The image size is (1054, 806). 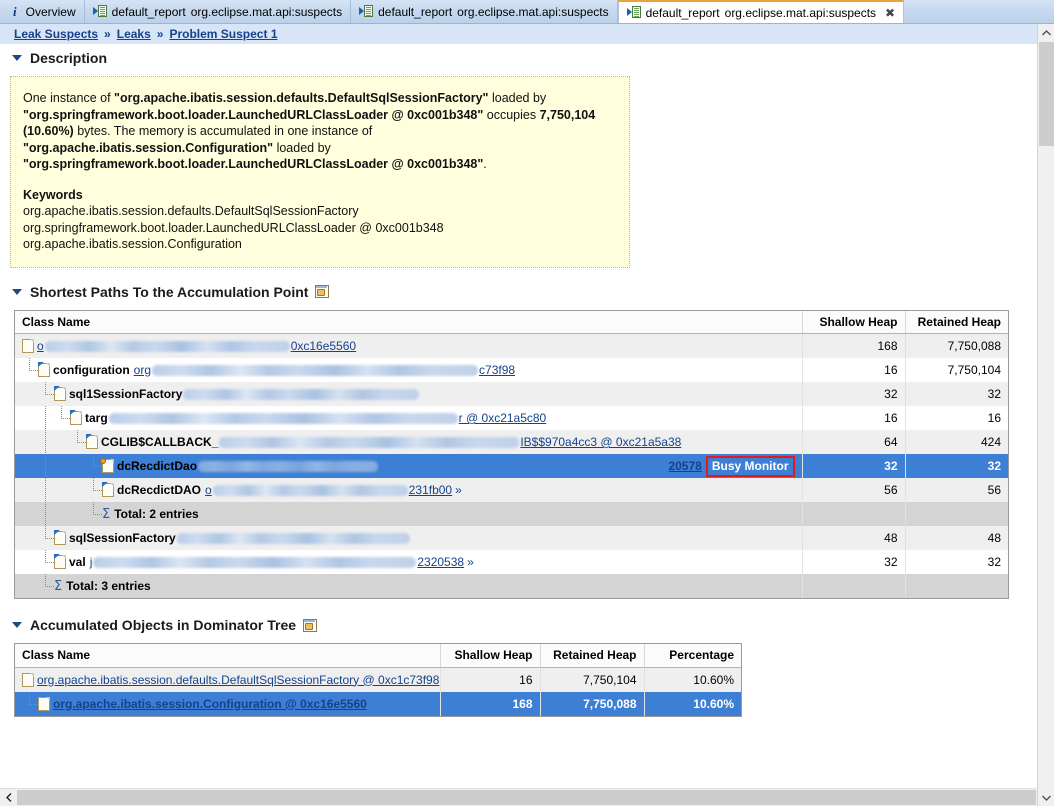 What do you see at coordinates (517, 98) in the screenshot?
I see `desc-run-2: loaded by` at bounding box center [517, 98].